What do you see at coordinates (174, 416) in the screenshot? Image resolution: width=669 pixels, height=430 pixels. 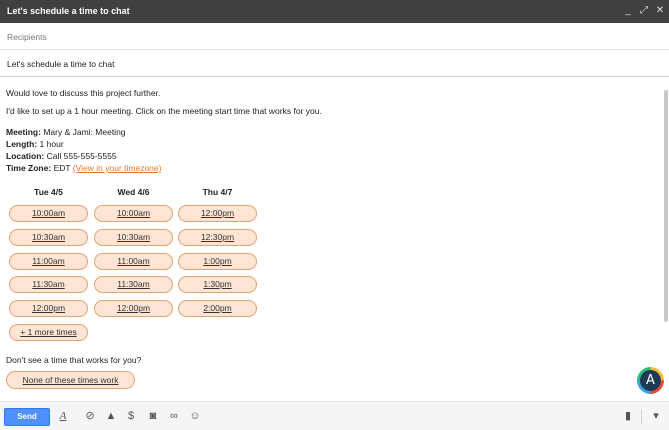 I see `link-icon: ∞` at bounding box center [174, 416].